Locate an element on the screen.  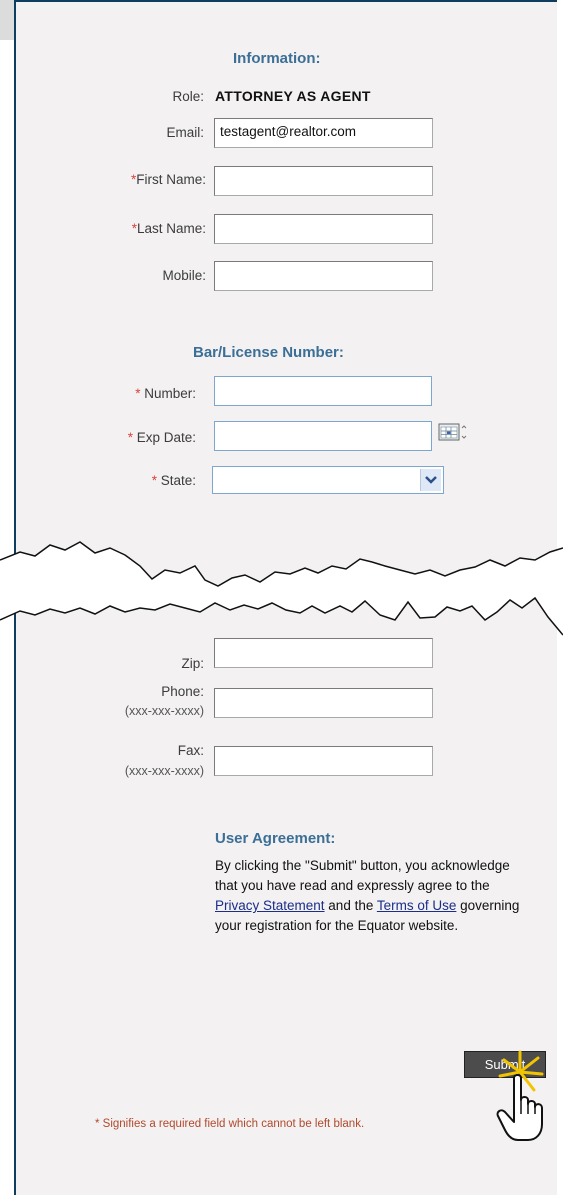
mobile-field is located at coordinates (323, 276).